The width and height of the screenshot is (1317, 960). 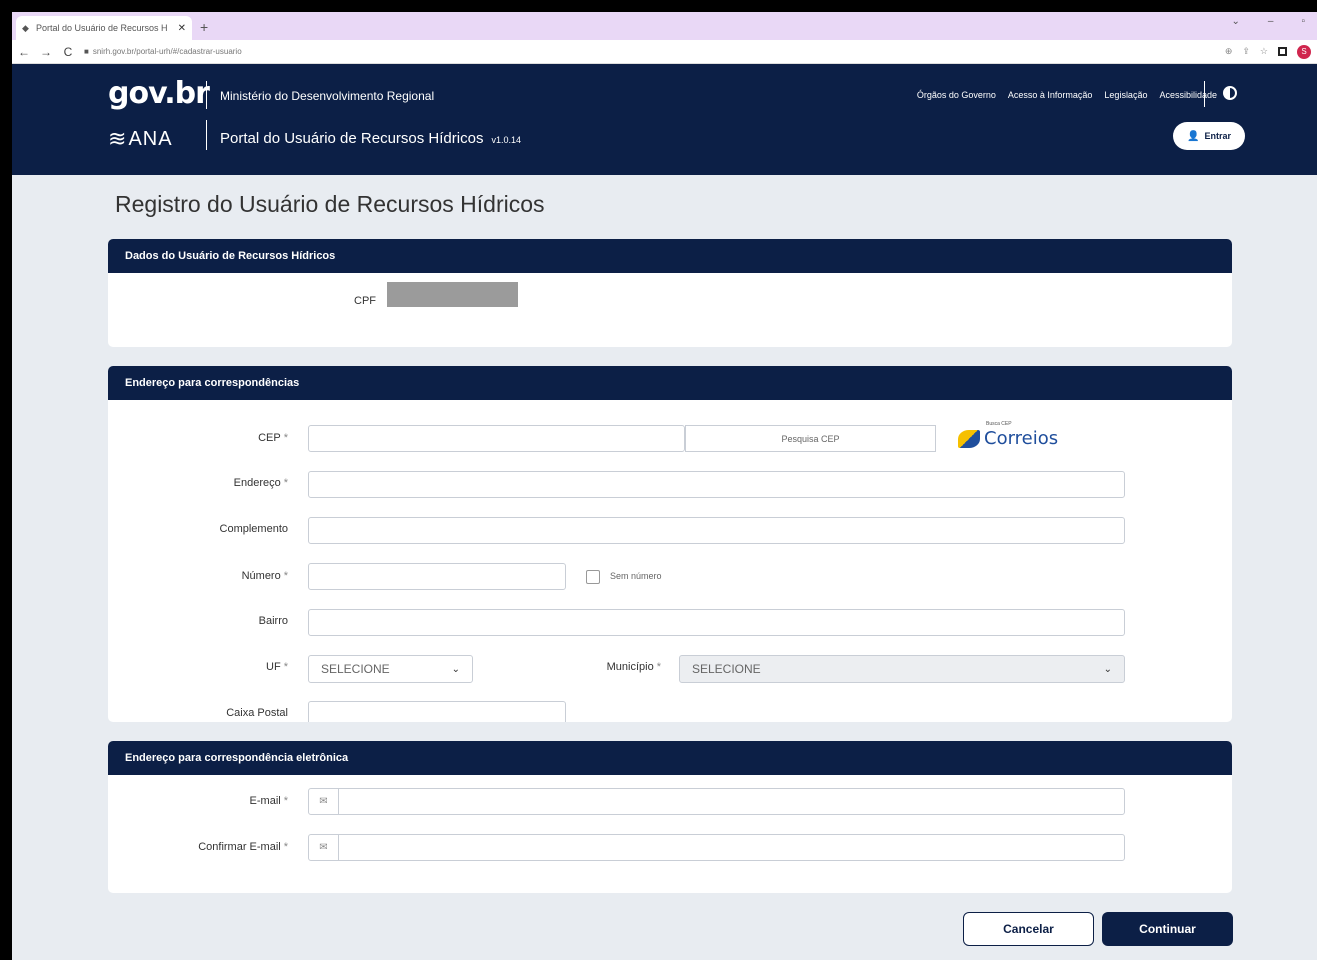 I want to click on share-icon: ⇪, so click(x=1246, y=51).